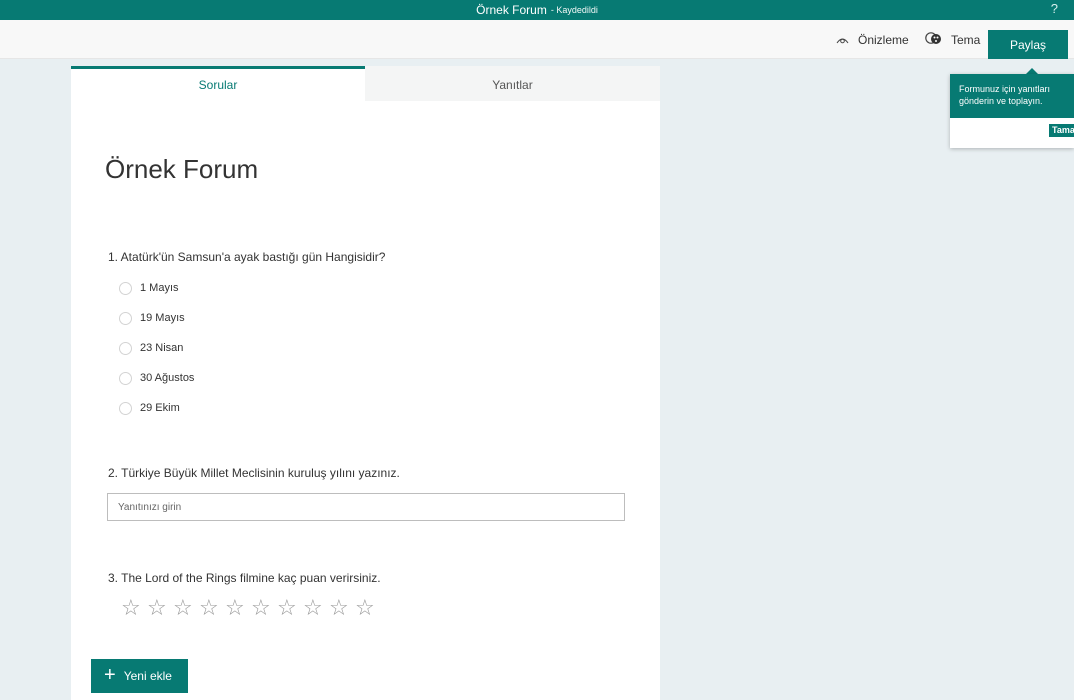 The height and width of the screenshot is (700, 1074). I want to click on preview-label: Önizleme, so click(883, 39).